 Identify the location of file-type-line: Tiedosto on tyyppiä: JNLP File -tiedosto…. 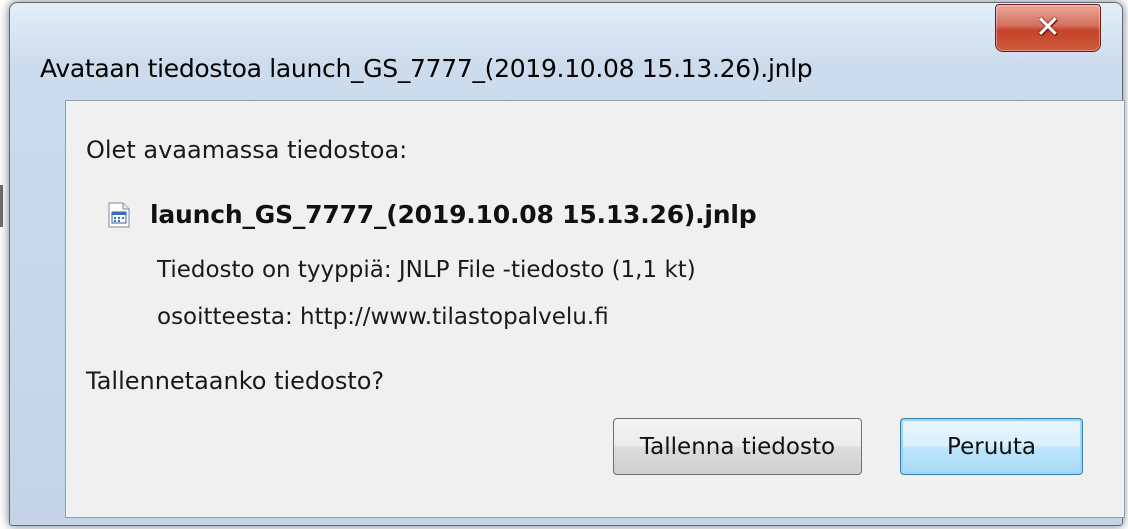
(426, 270).